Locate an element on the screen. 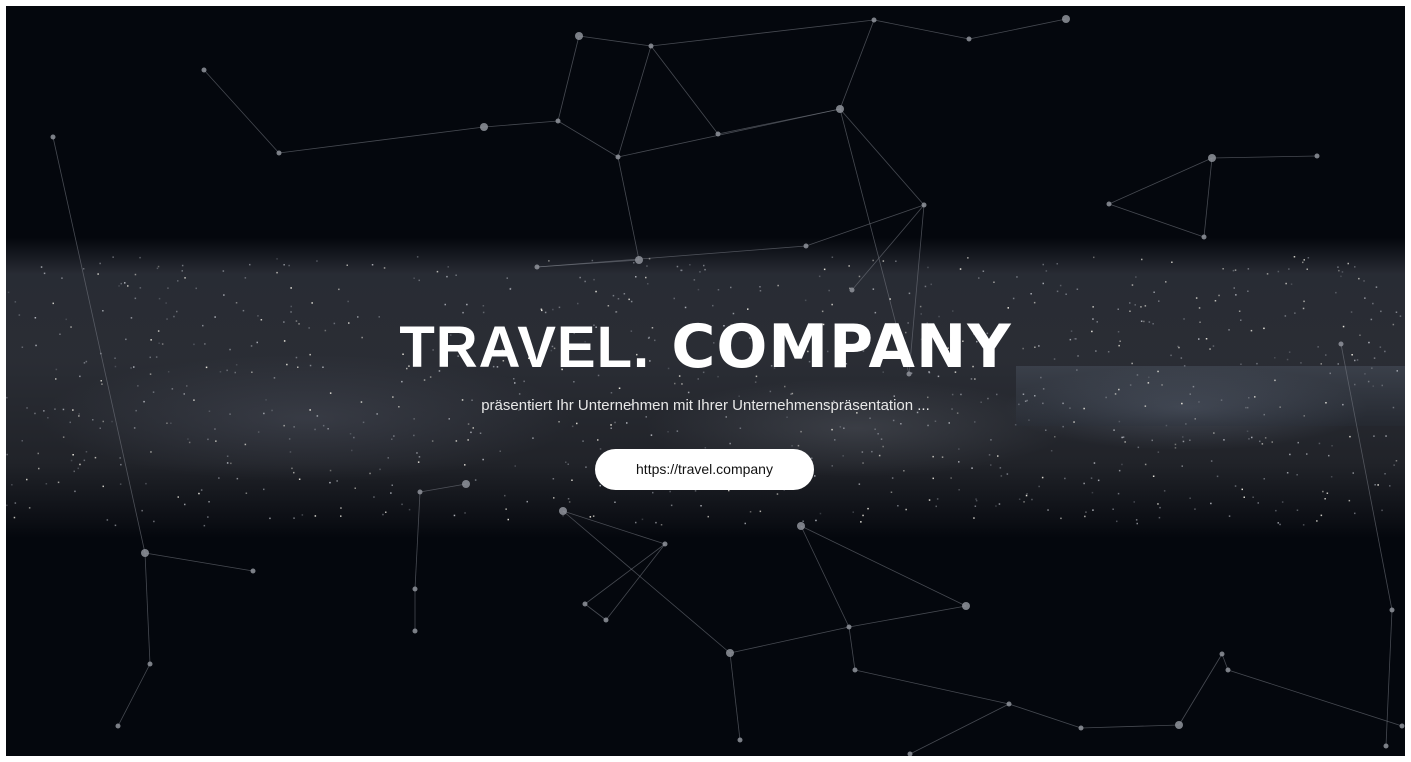 This screenshot has width=1411, height=762. website-link-button: https://travel.company is located at coordinates (704, 469).